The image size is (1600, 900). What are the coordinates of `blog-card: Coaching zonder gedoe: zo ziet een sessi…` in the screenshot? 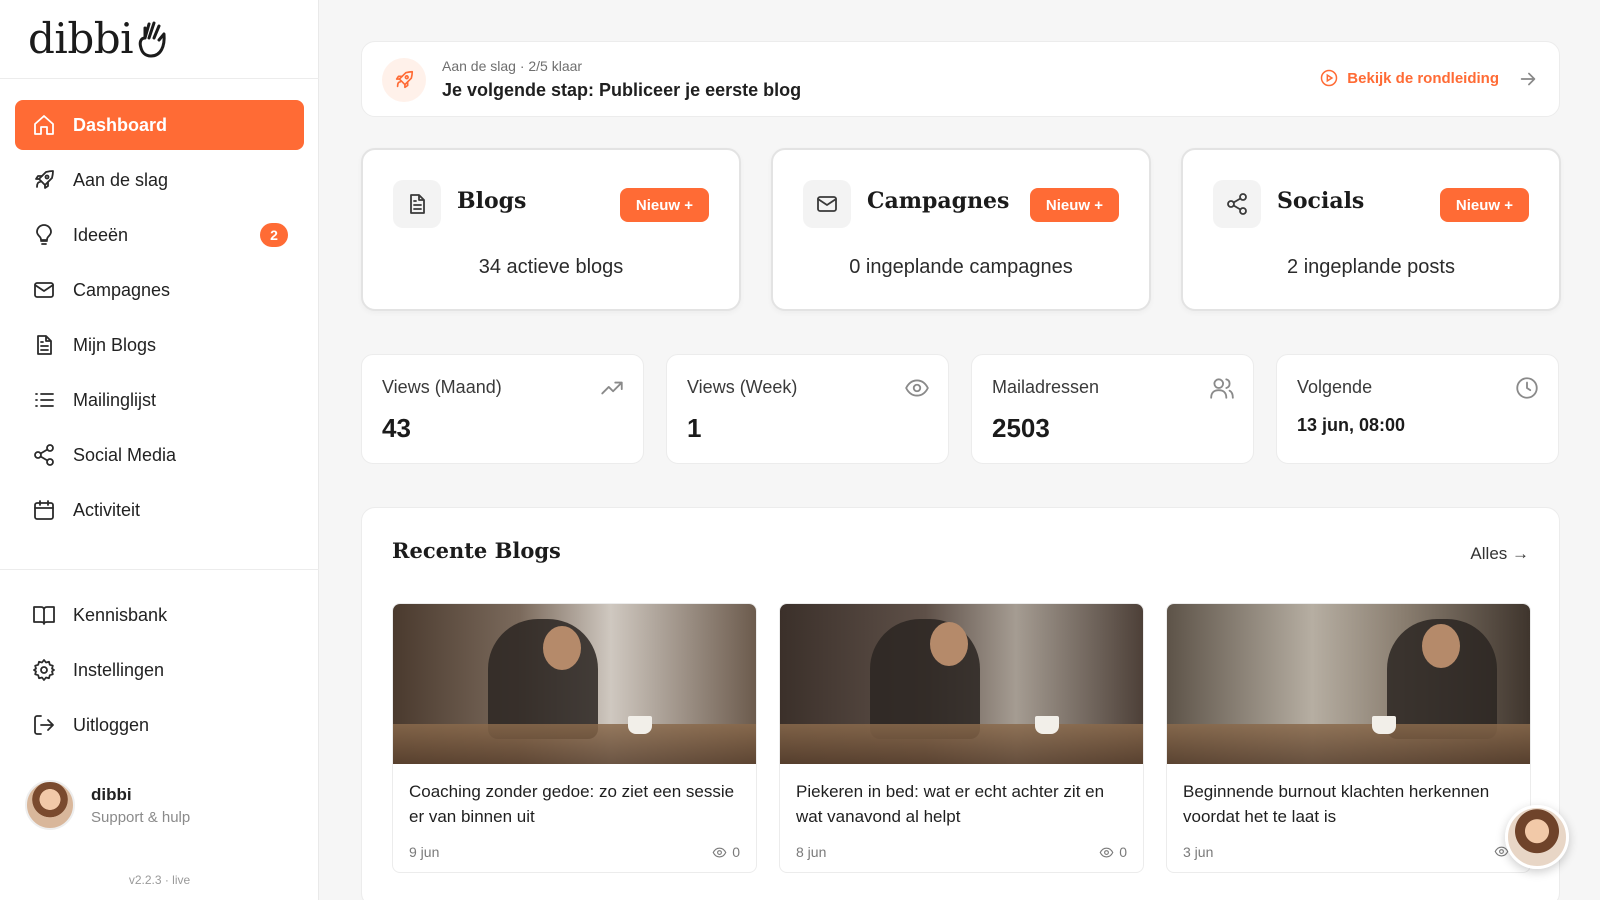 It's located at (574, 738).